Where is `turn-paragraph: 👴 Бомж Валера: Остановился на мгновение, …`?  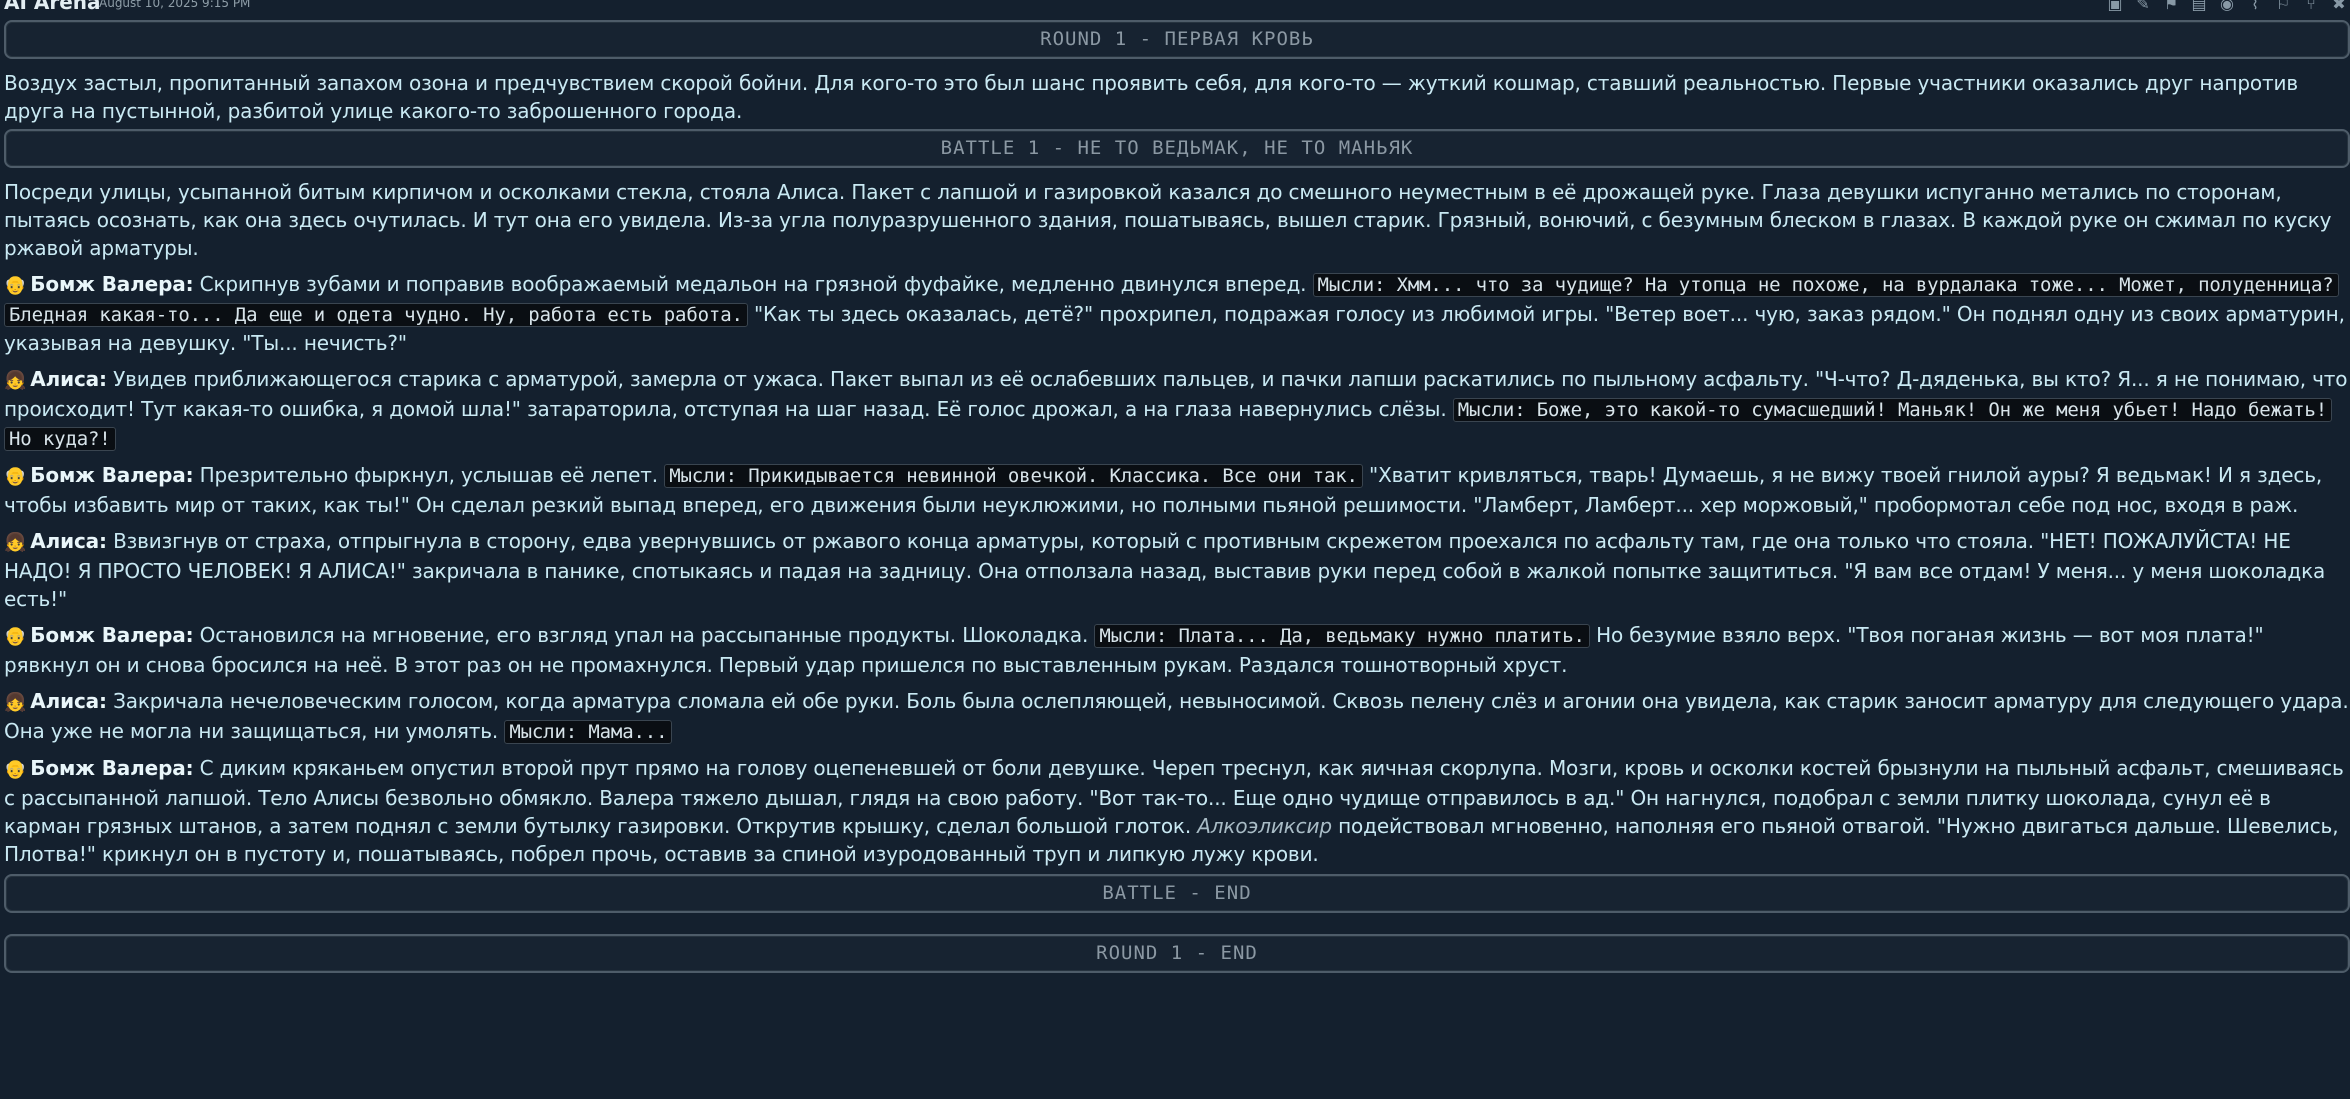 turn-paragraph: 👴 Бомж Валера: Остановился на мгновение, … is located at coordinates (1177, 650).